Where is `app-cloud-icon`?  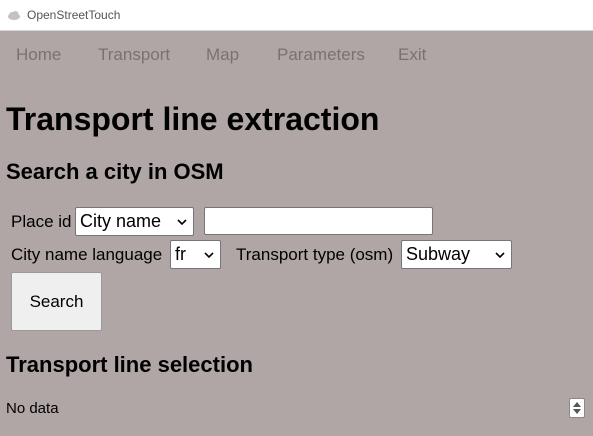 app-cloud-icon is located at coordinates (14, 15).